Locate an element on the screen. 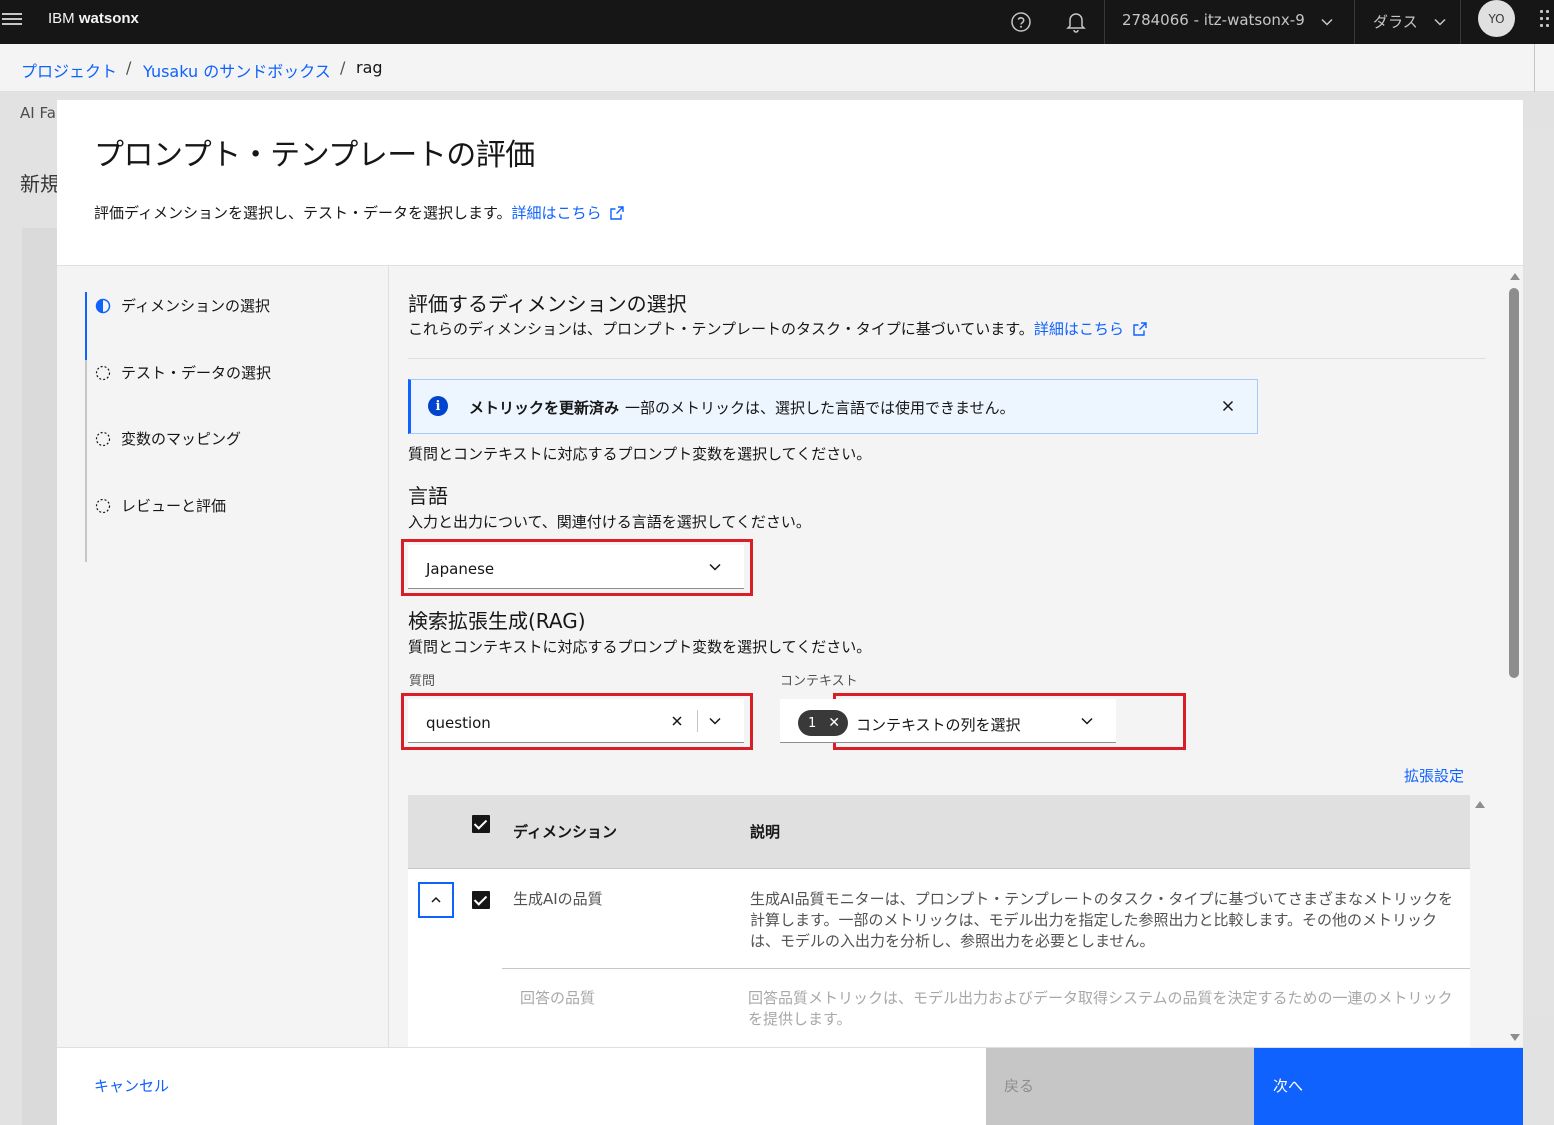 The height and width of the screenshot is (1125, 1554). breadcrumb-current: rag is located at coordinates (369, 67).